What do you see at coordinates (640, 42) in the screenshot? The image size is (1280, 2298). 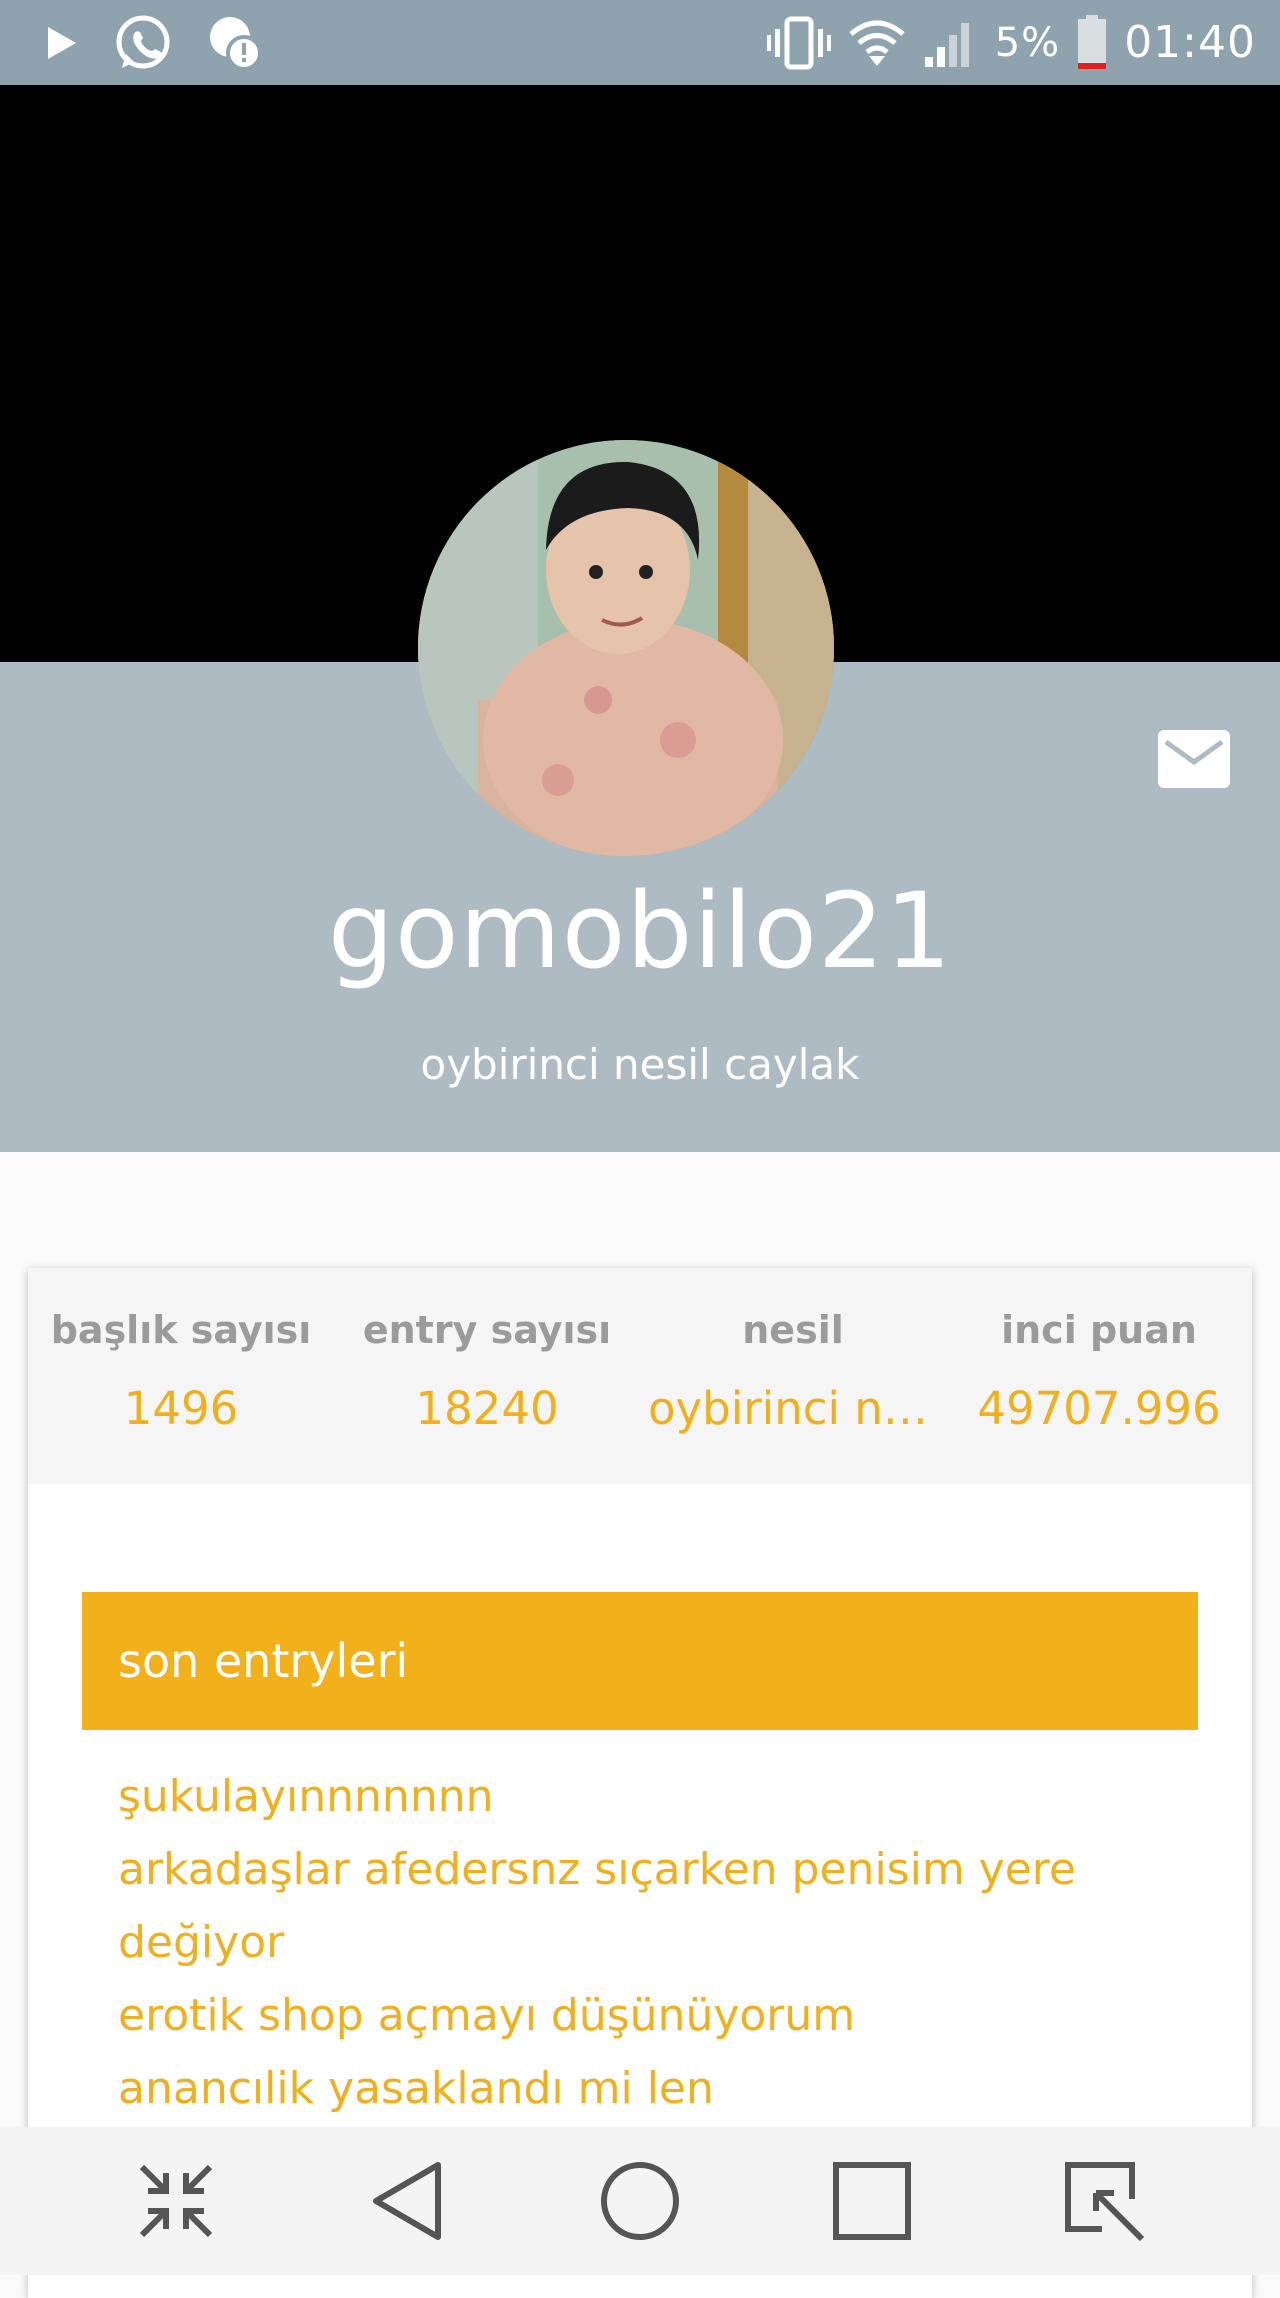 I see `status-bar: 5% 01:40` at bounding box center [640, 42].